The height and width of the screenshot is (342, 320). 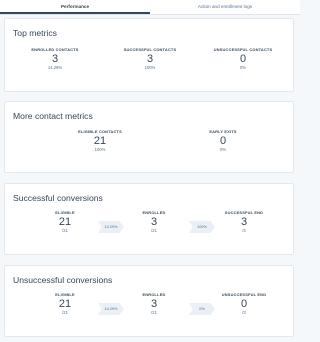 I want to click on metric-label: ENROLLED CONTACTS, so click(x=55, y=49).